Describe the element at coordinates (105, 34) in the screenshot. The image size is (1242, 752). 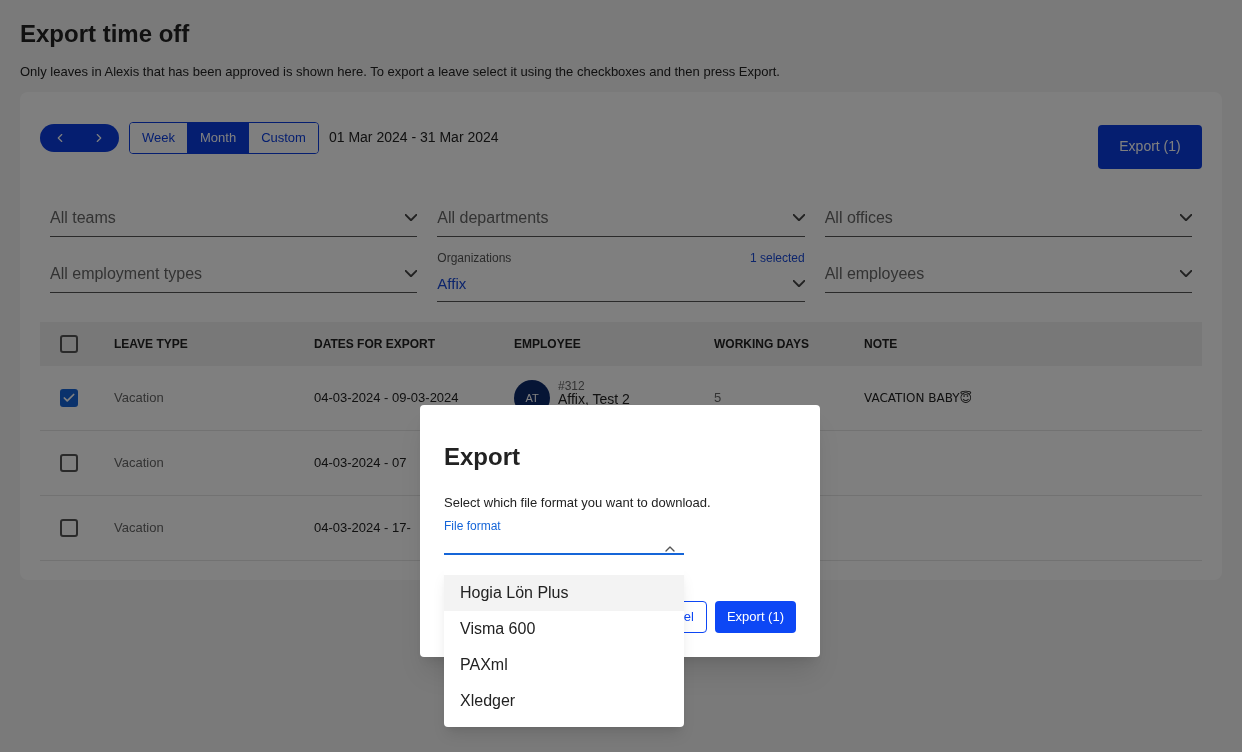
I see `page-title: Export time off` at that location.